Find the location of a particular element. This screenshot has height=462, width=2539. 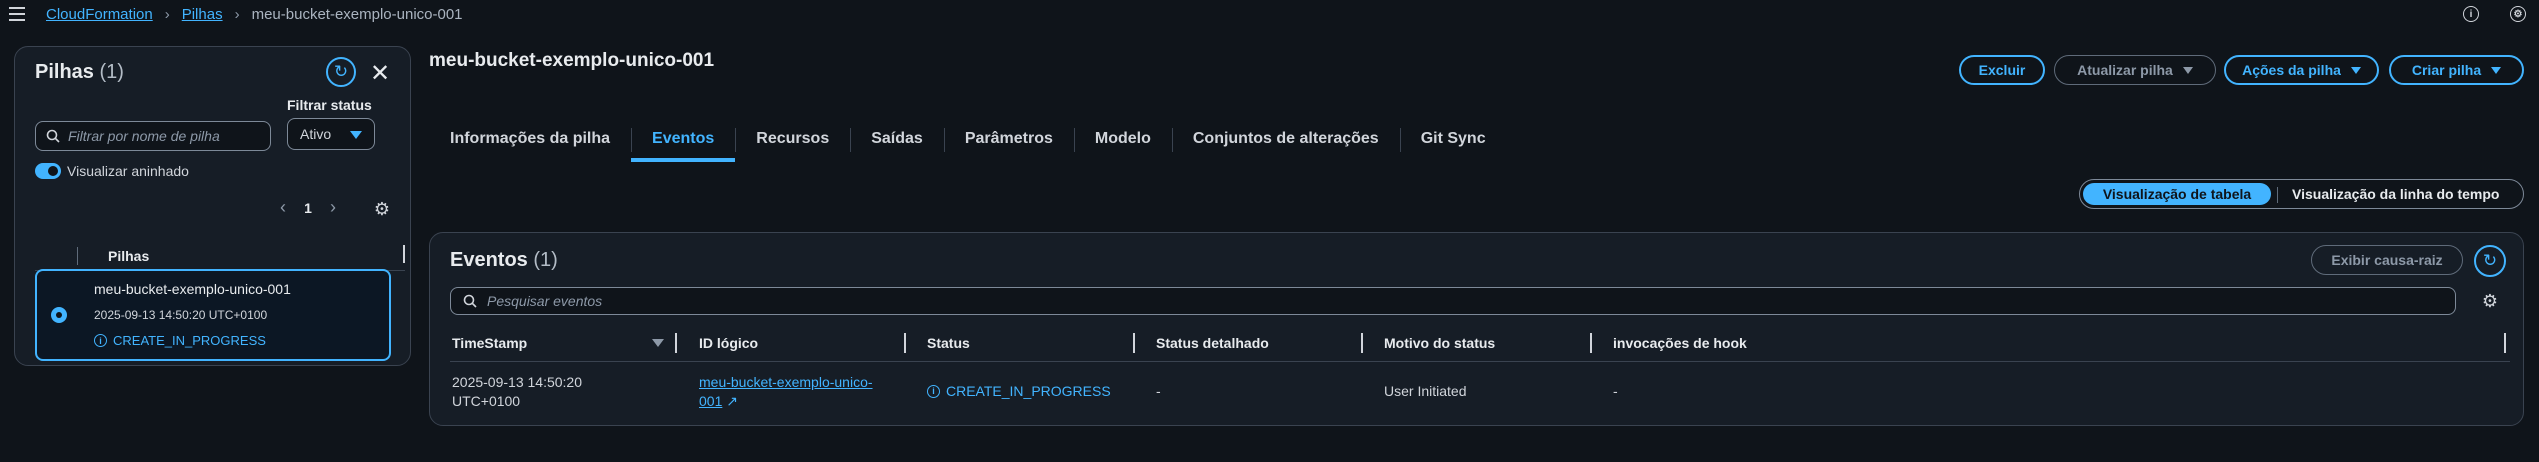

nested-view-toggle is located at coordinates (48, 171).